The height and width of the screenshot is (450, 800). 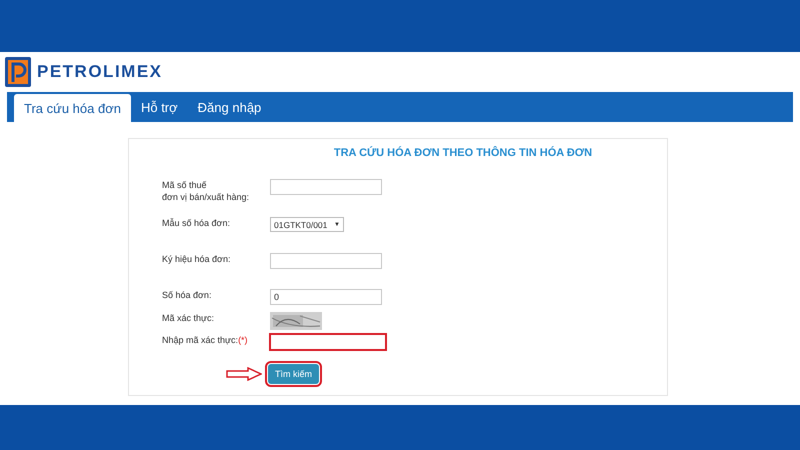 What do you see at coordinates (326, 297) in the screenshot?
I see `input-field: 0` at bounding box center [326, 297].